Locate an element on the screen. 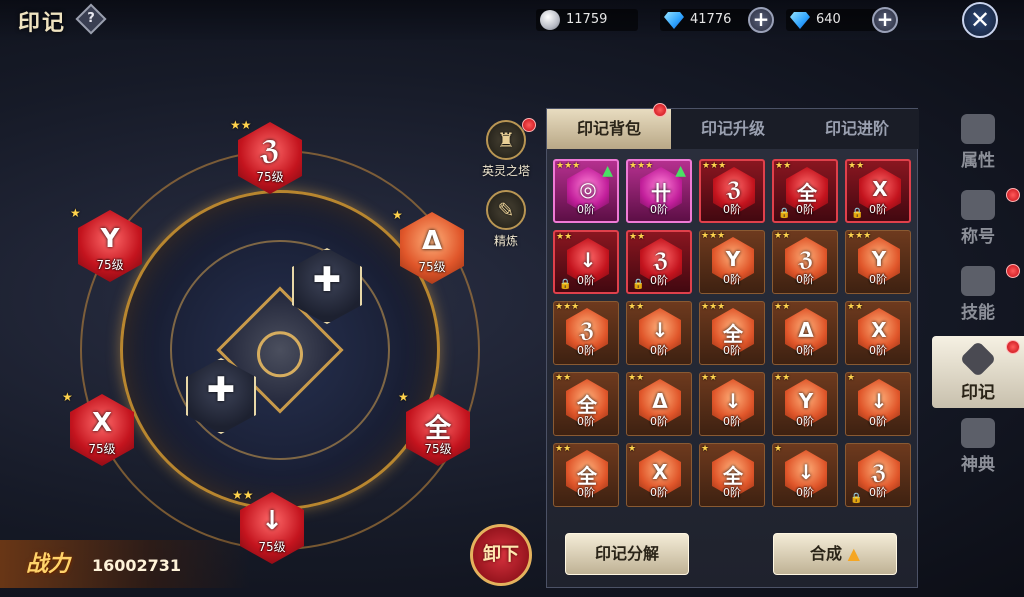 The width and height of the screenshot is (1024, 597). equipped-slot-upper-left: Y 75级 ★ is located at coordinates (106, 244).